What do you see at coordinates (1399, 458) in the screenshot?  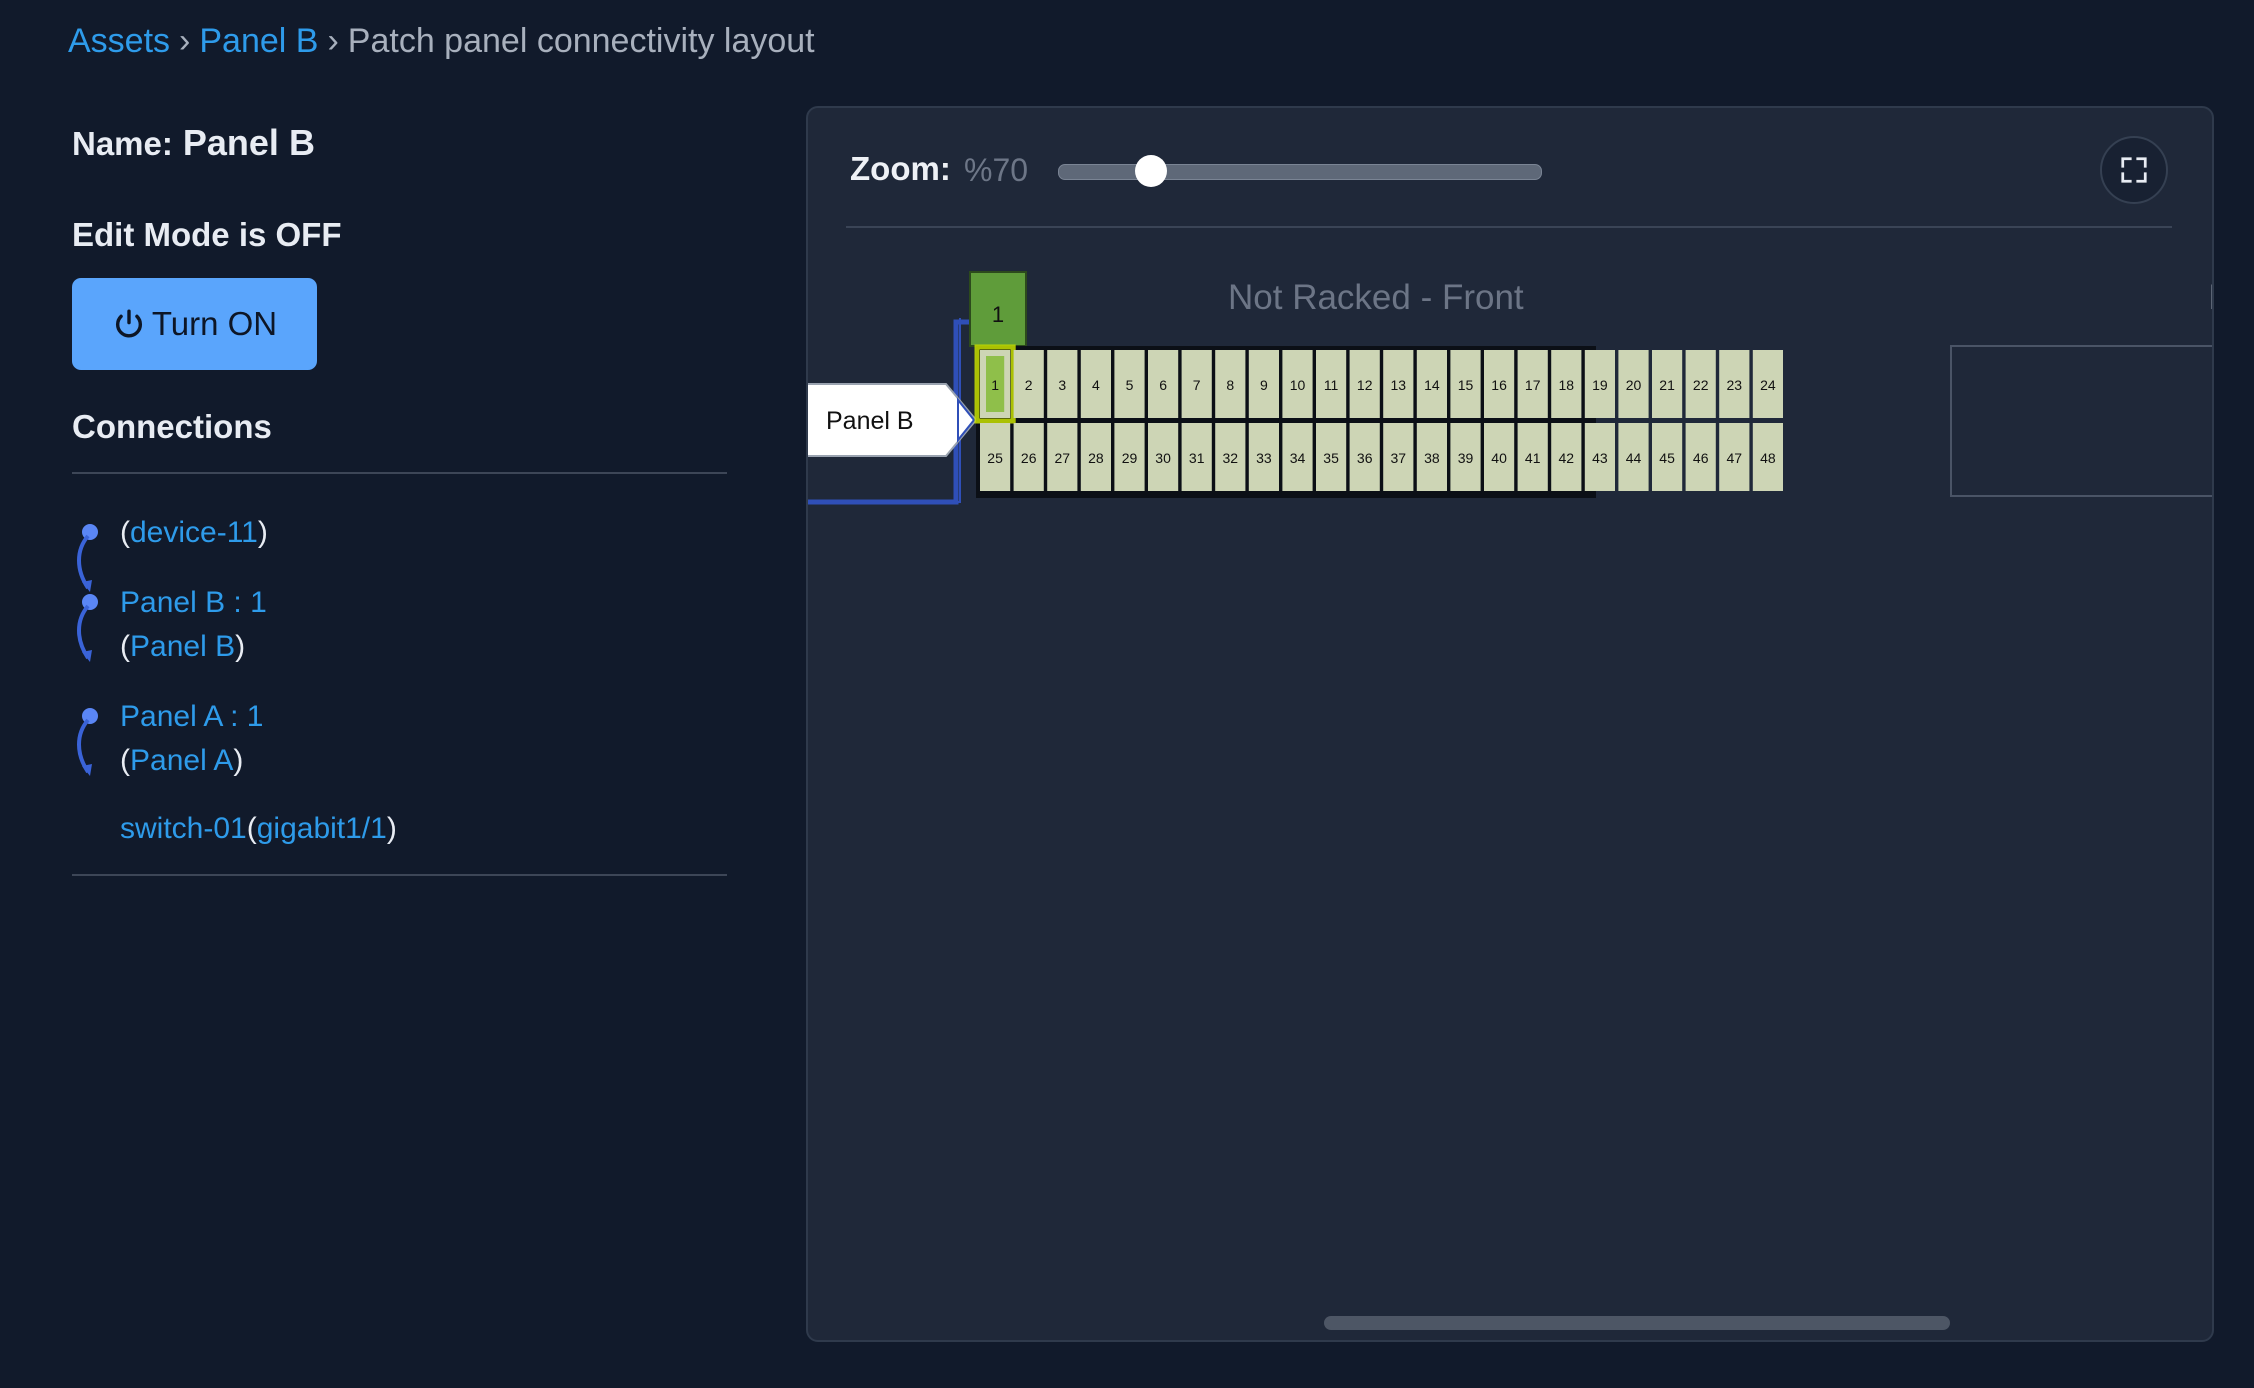 I see `port-number-label: 37` at bounding box center [1399, 458].